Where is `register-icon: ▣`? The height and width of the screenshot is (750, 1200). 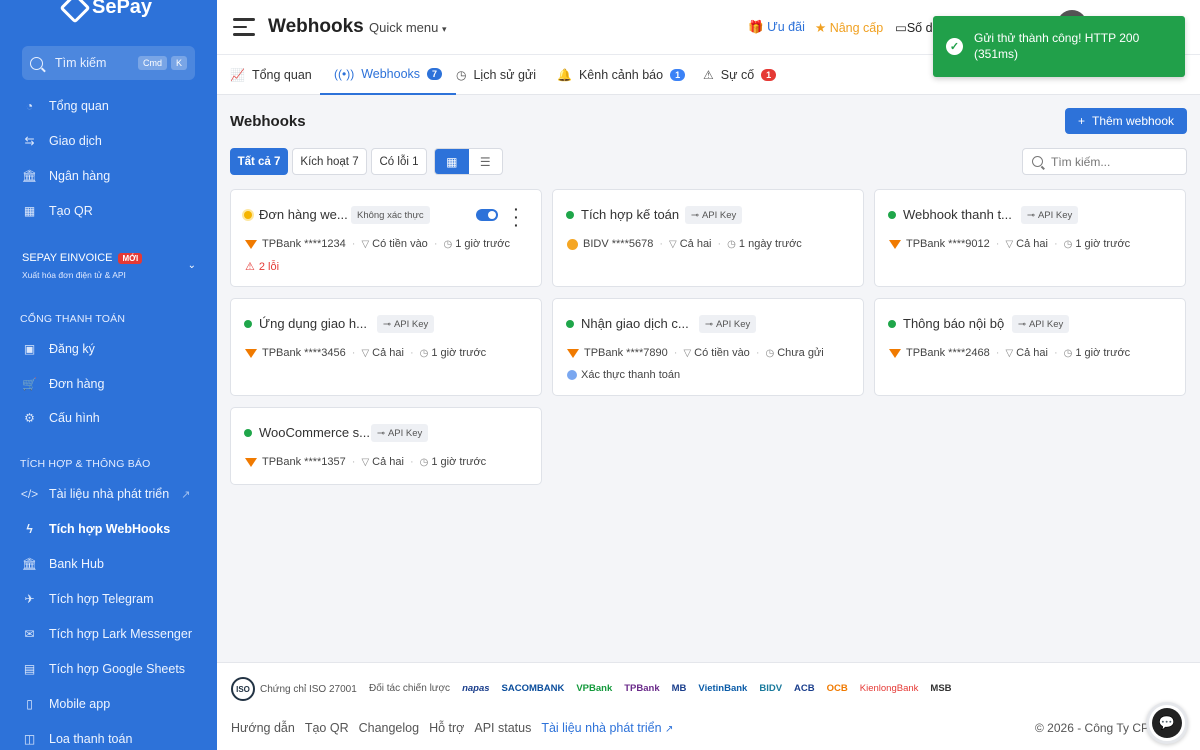 register-icon: ▣ is located at coordinates (29, 349).